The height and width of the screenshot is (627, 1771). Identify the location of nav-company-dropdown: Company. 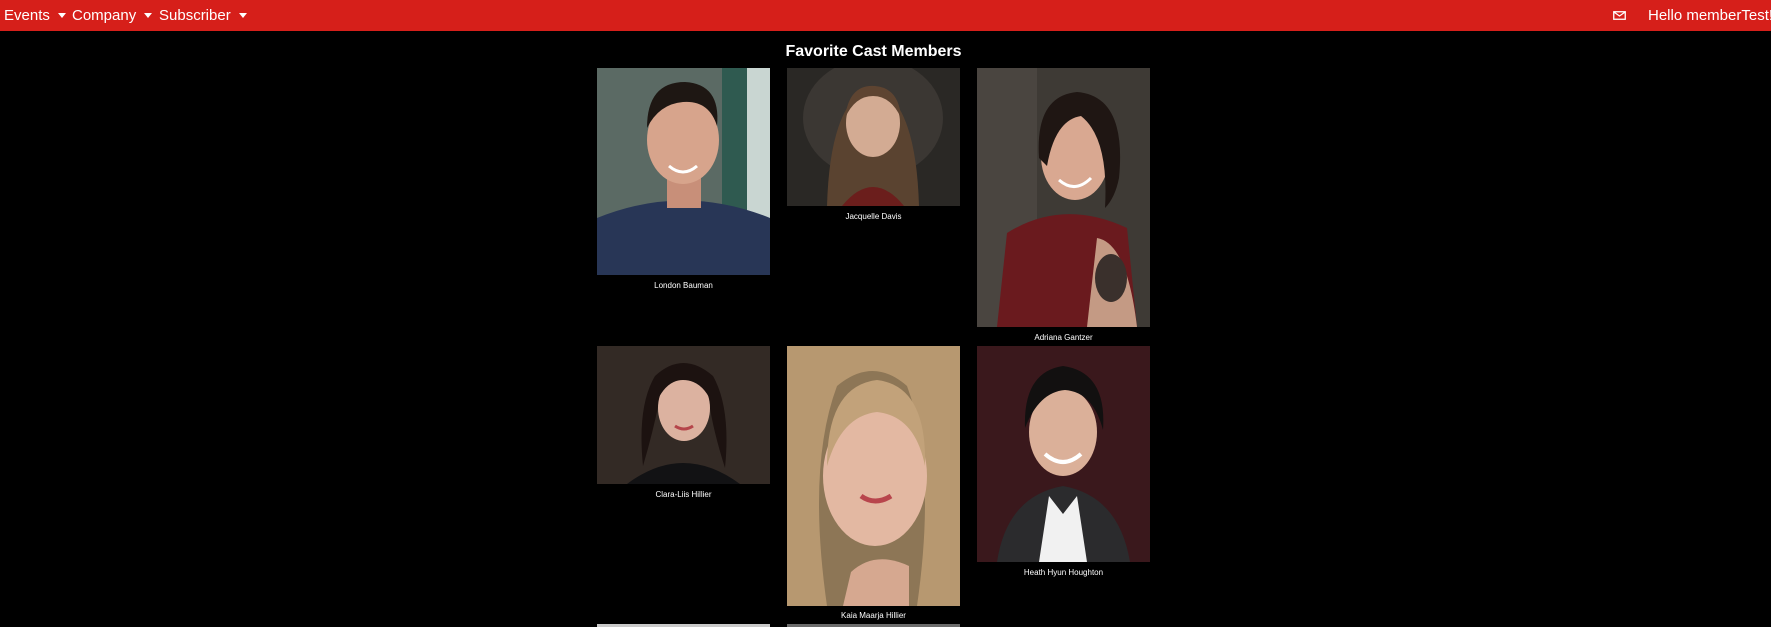
(112, 15).